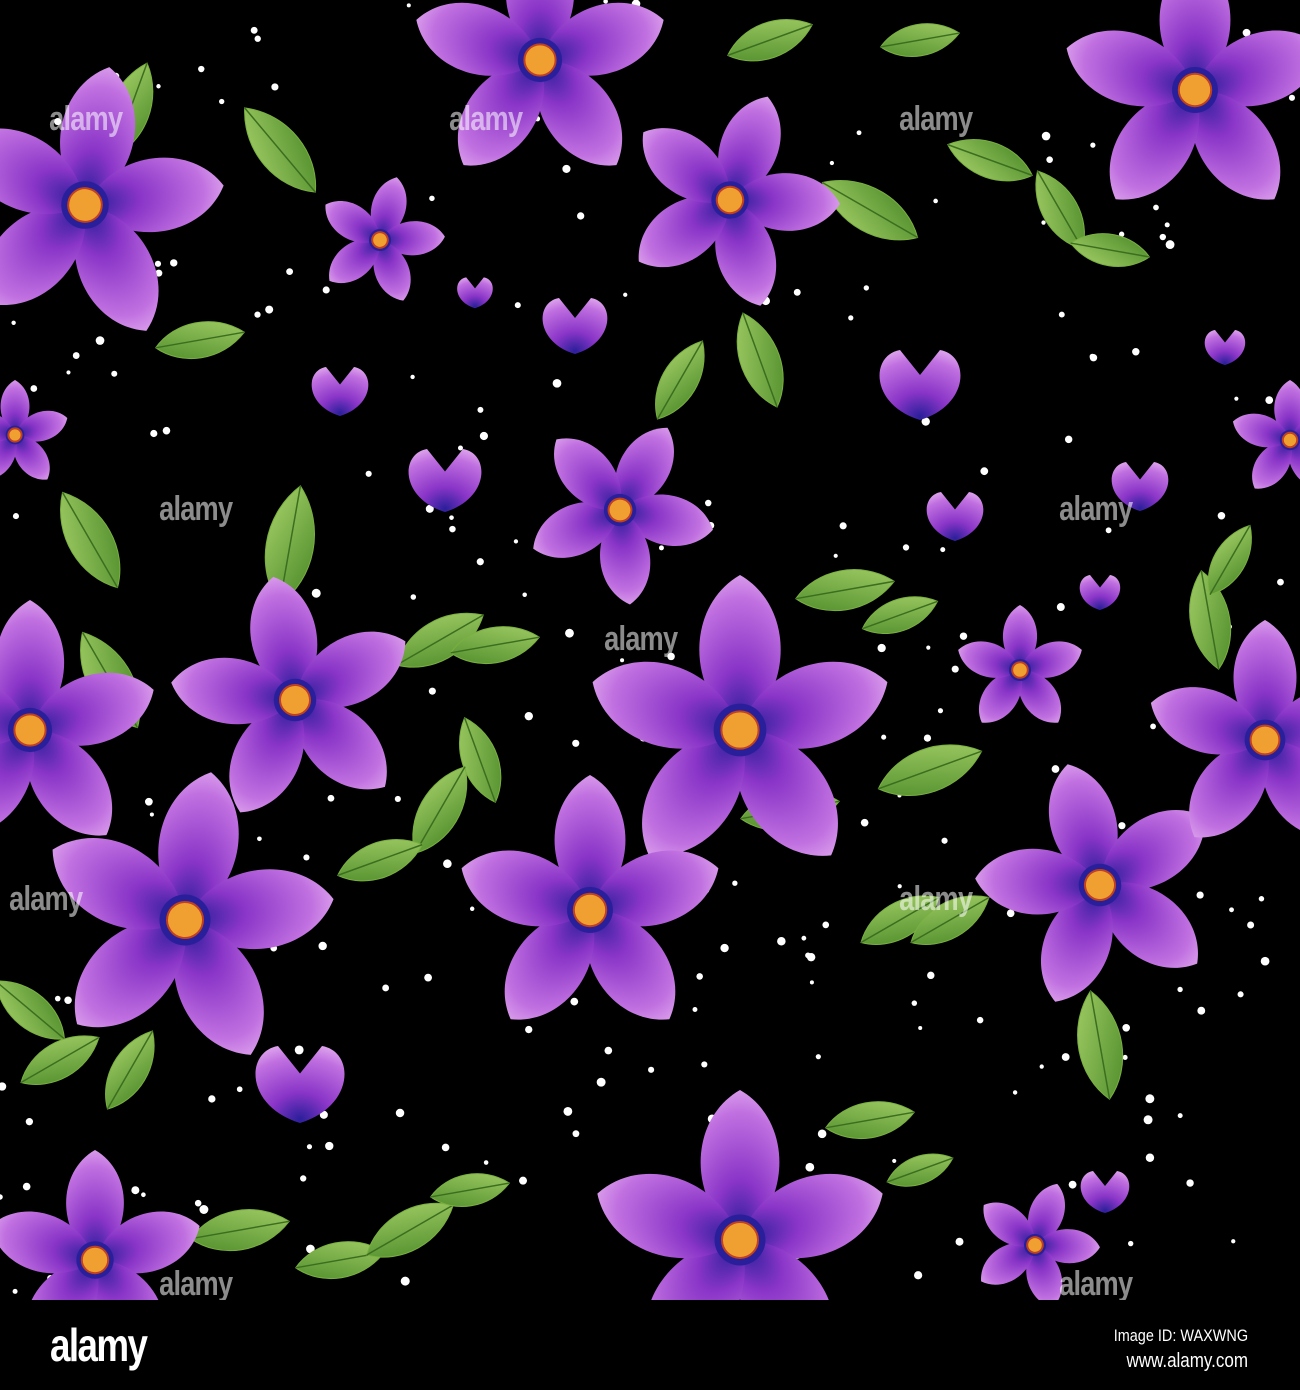 This screenshot has width=1300, height=1390. What do you see at coordinates (1187, 1361) in the screenshot?
I see `website-link: www.alamy.com` at bounding box center [1187, 1361].